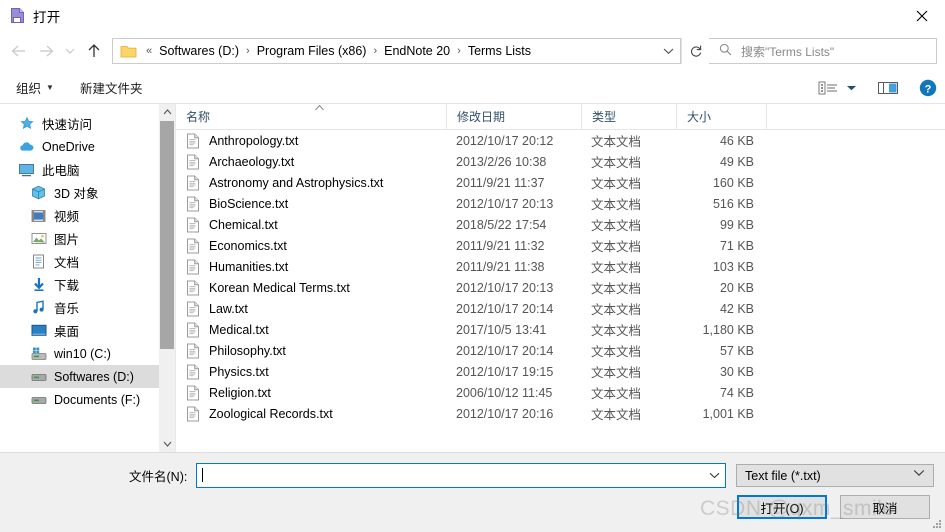 Image resolution: width=945 pixels, height=532 pixels. What do you see at coordinates (29, 88) in the screenshot?
I see `organize-label: 组织` at bounding box center [29, 88].